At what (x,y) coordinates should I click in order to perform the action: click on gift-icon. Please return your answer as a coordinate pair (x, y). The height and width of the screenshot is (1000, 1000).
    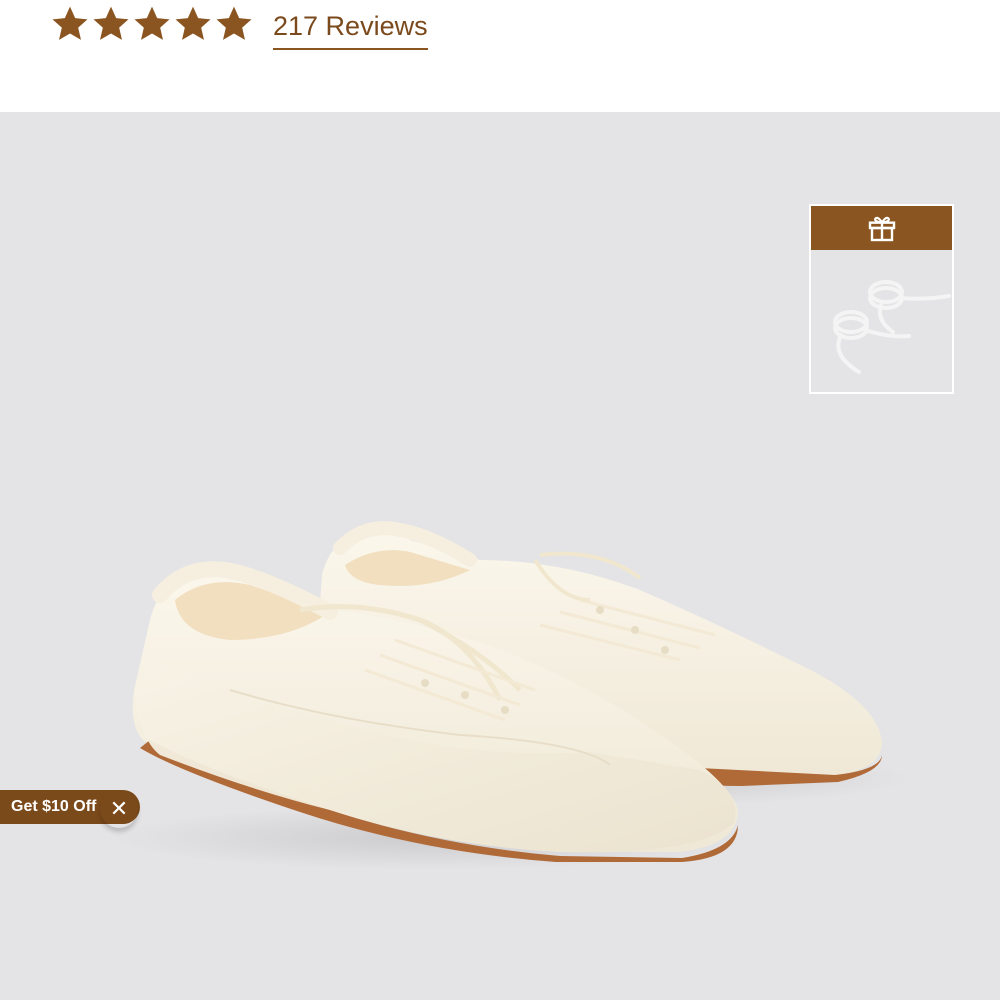
    Looking at the image, I should click on (881, 229).